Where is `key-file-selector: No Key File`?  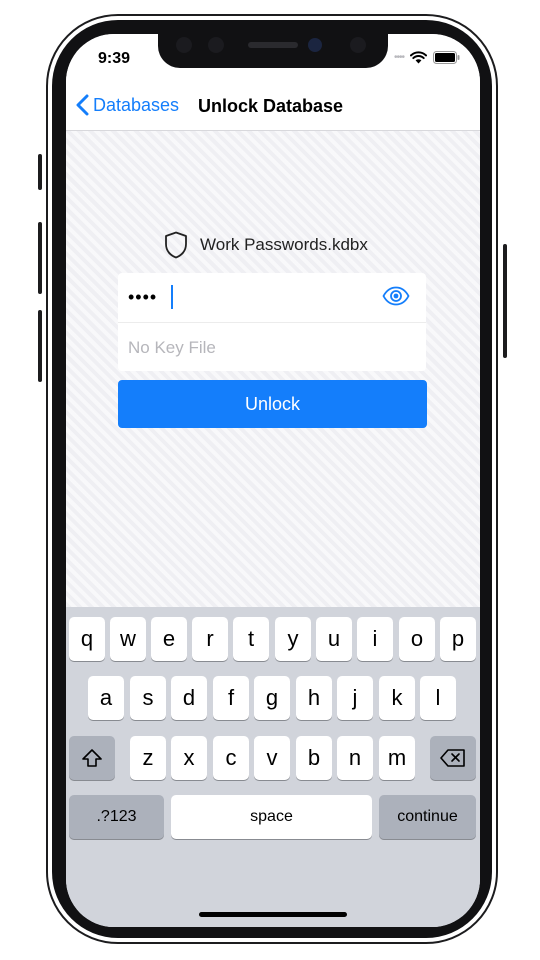
key-file-selector: No Key File is located at coordinates (272, 347).